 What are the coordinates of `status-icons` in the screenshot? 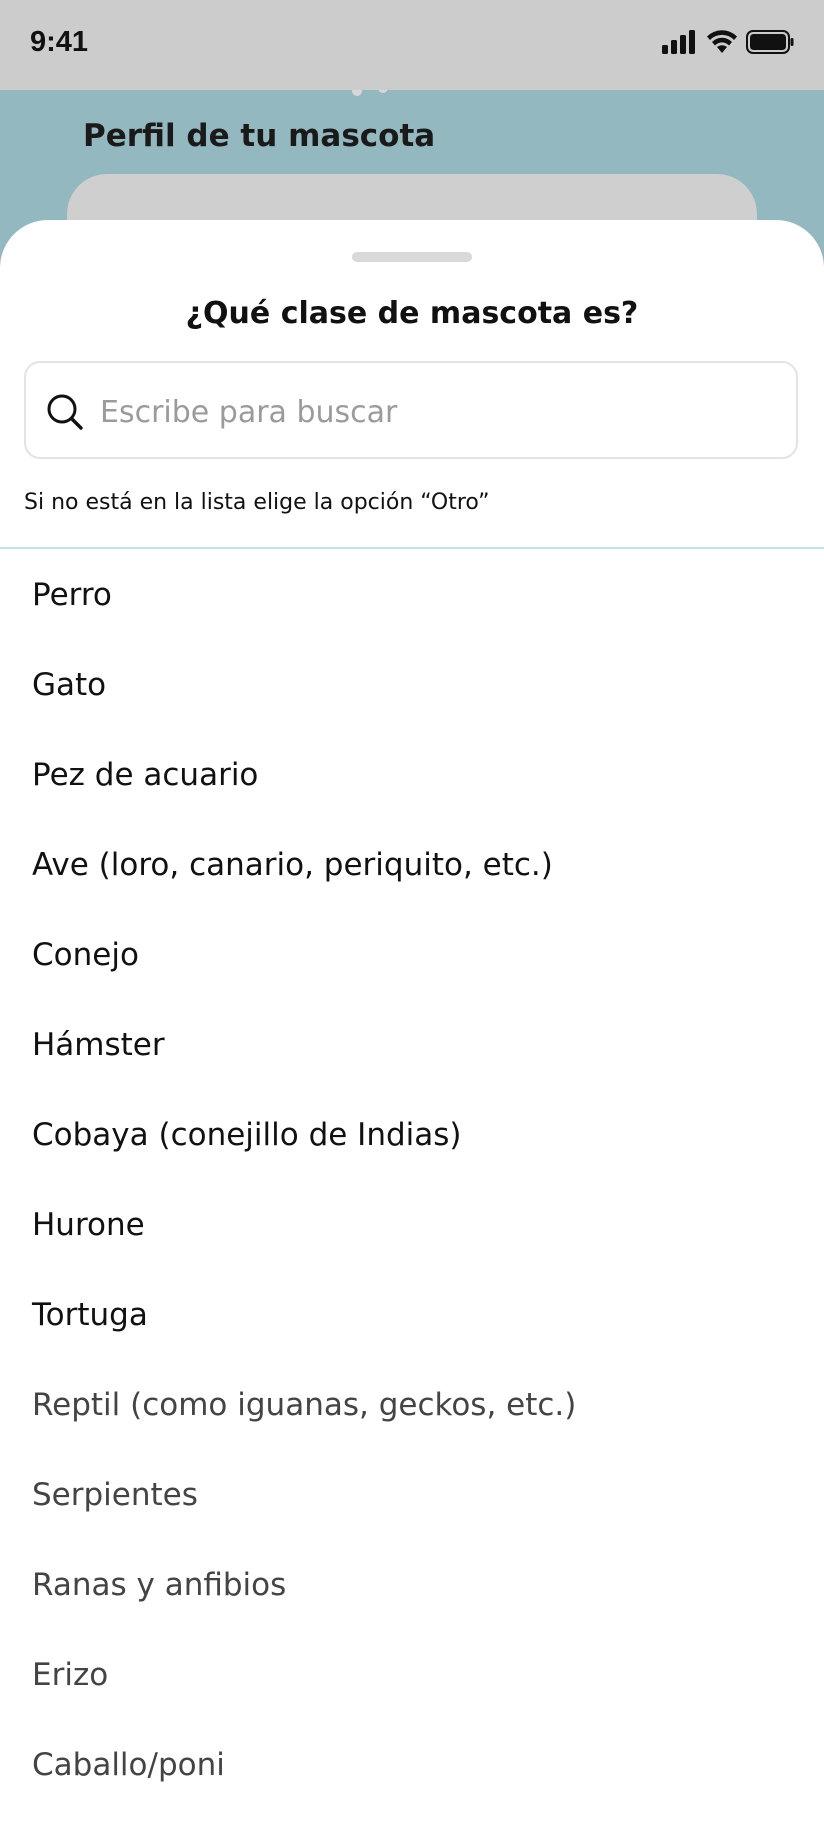 It's located at (728, 42).